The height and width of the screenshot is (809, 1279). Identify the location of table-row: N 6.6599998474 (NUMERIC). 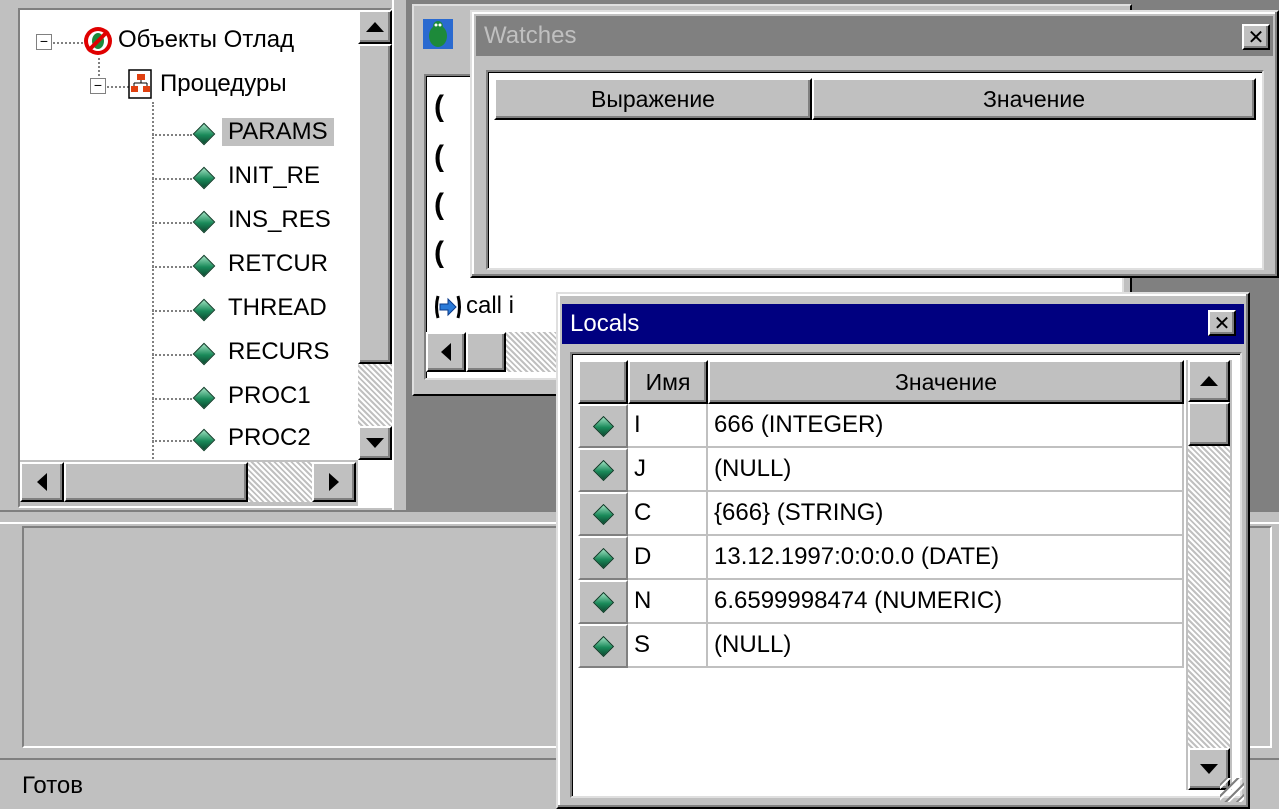
(881, 602).